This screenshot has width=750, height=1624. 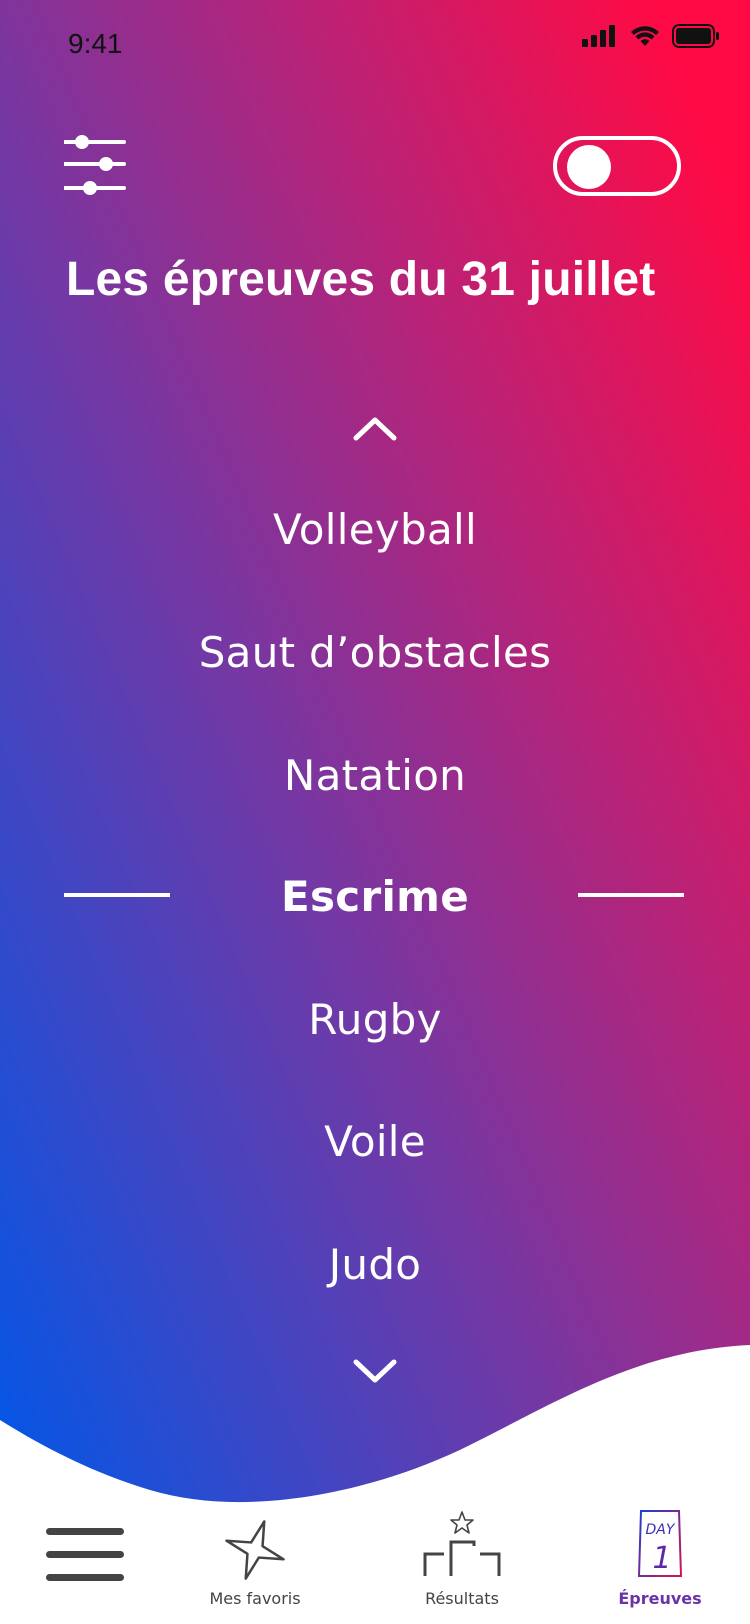 I want to click on selection-line-right, so click(x=631, y=895).